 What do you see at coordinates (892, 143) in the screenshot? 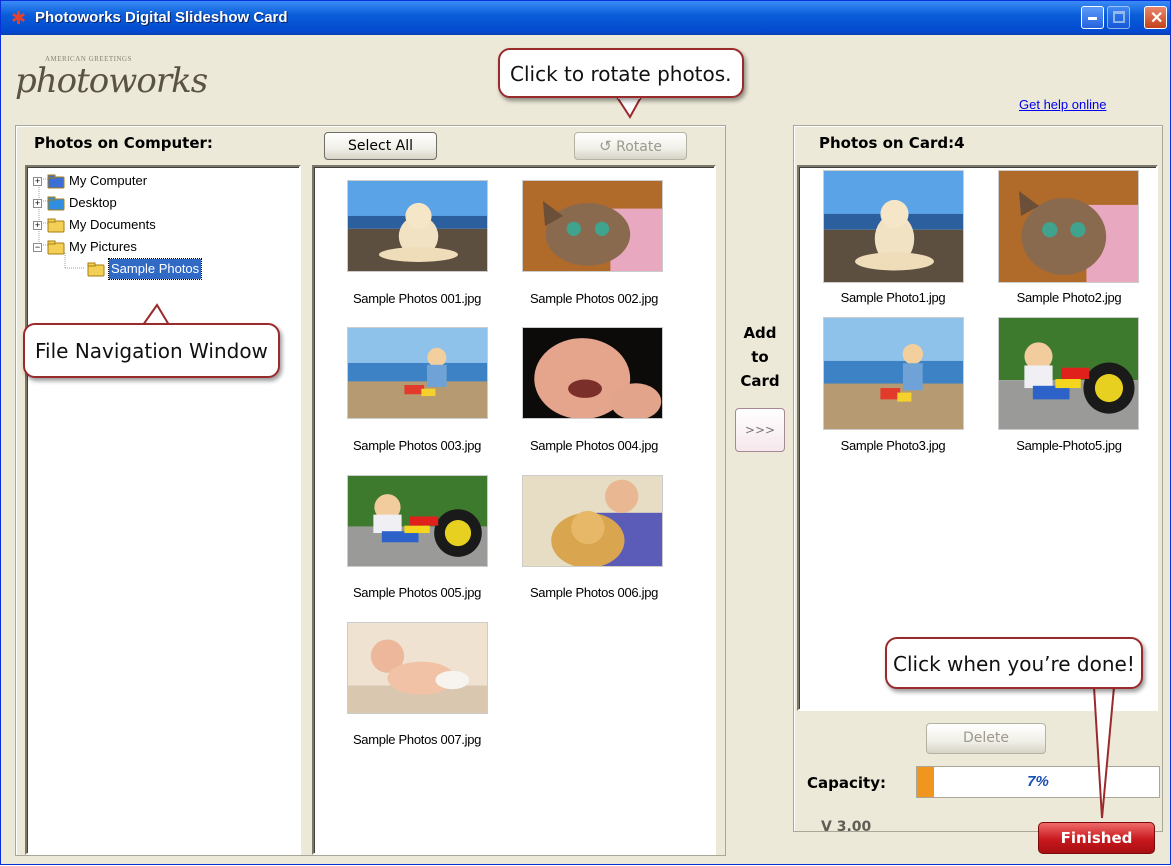
I see `photos-on-card-heading: Photos on Card:4` at bounding box center [892, 143].